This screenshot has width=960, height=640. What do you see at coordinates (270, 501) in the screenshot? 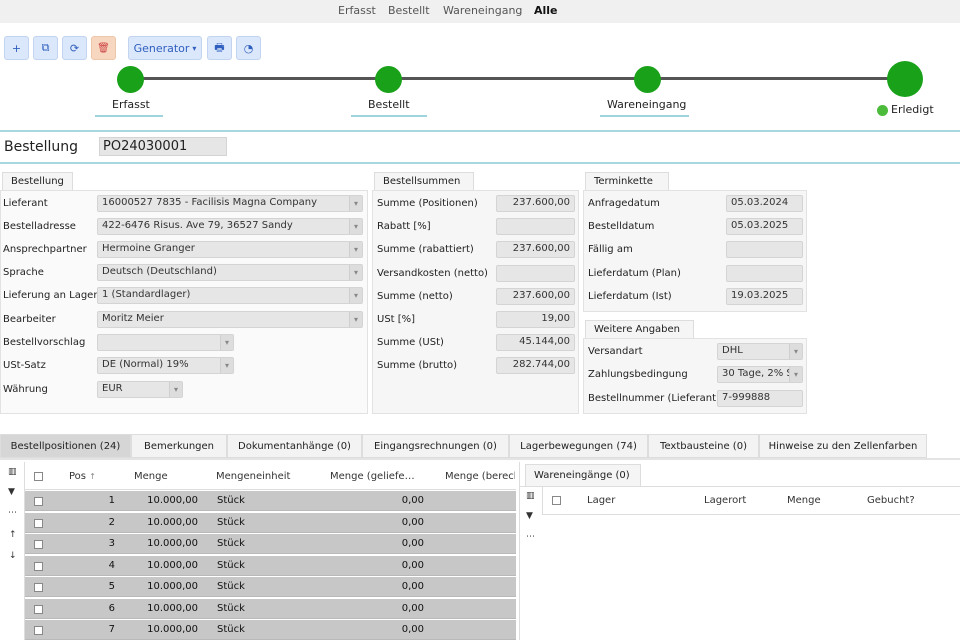
I see `table-row: 1 10.000,00 Stück 0,00` at bounding box center [270, 501].